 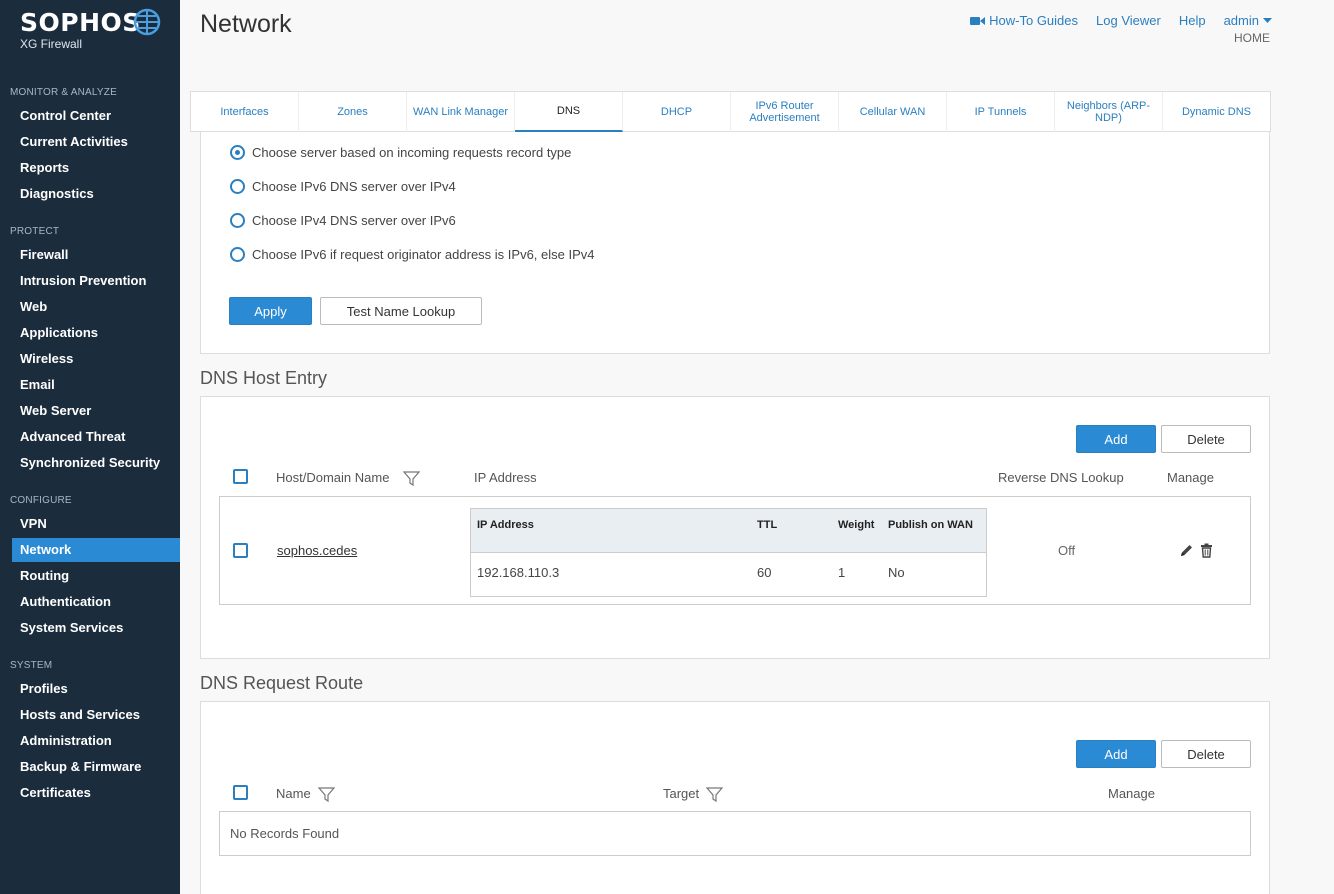 I want to click on nav-wireless: Wireless, so click(x=96, y=359).